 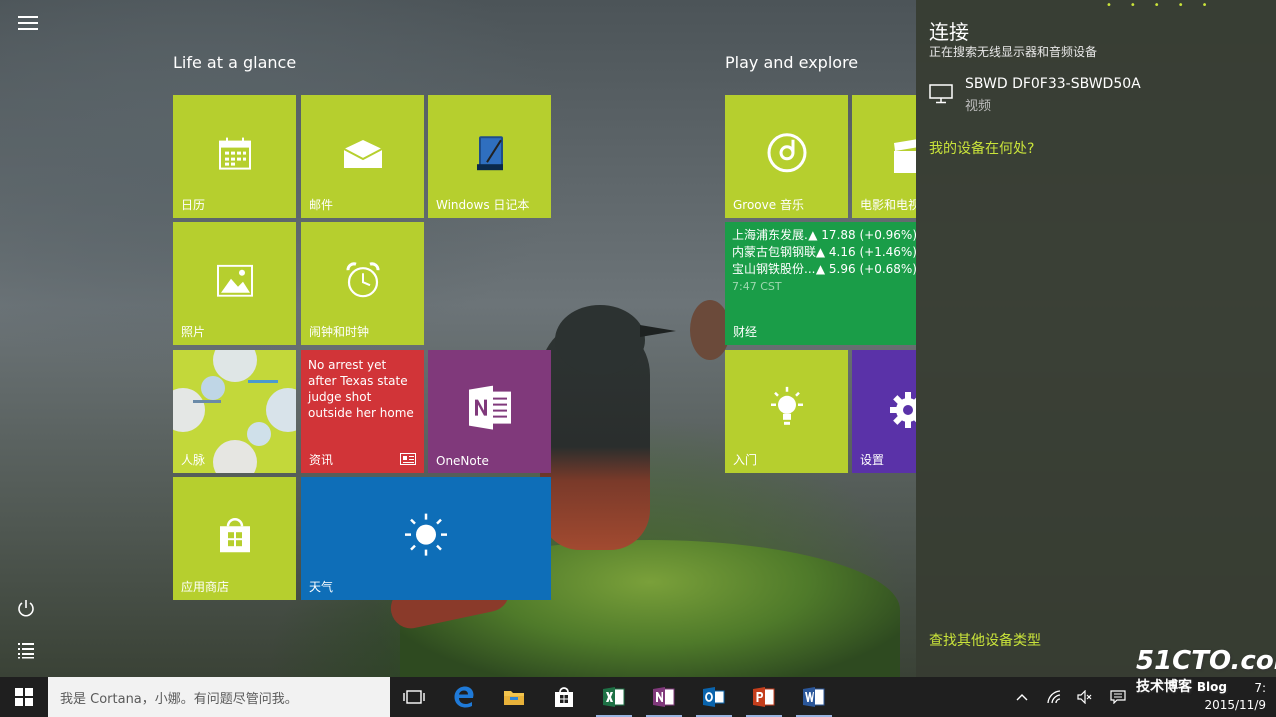 What do you see at coordinates (234, 411) in the screenshot?
I see `tile-people: 人脉` at bounding box center [234, 411].